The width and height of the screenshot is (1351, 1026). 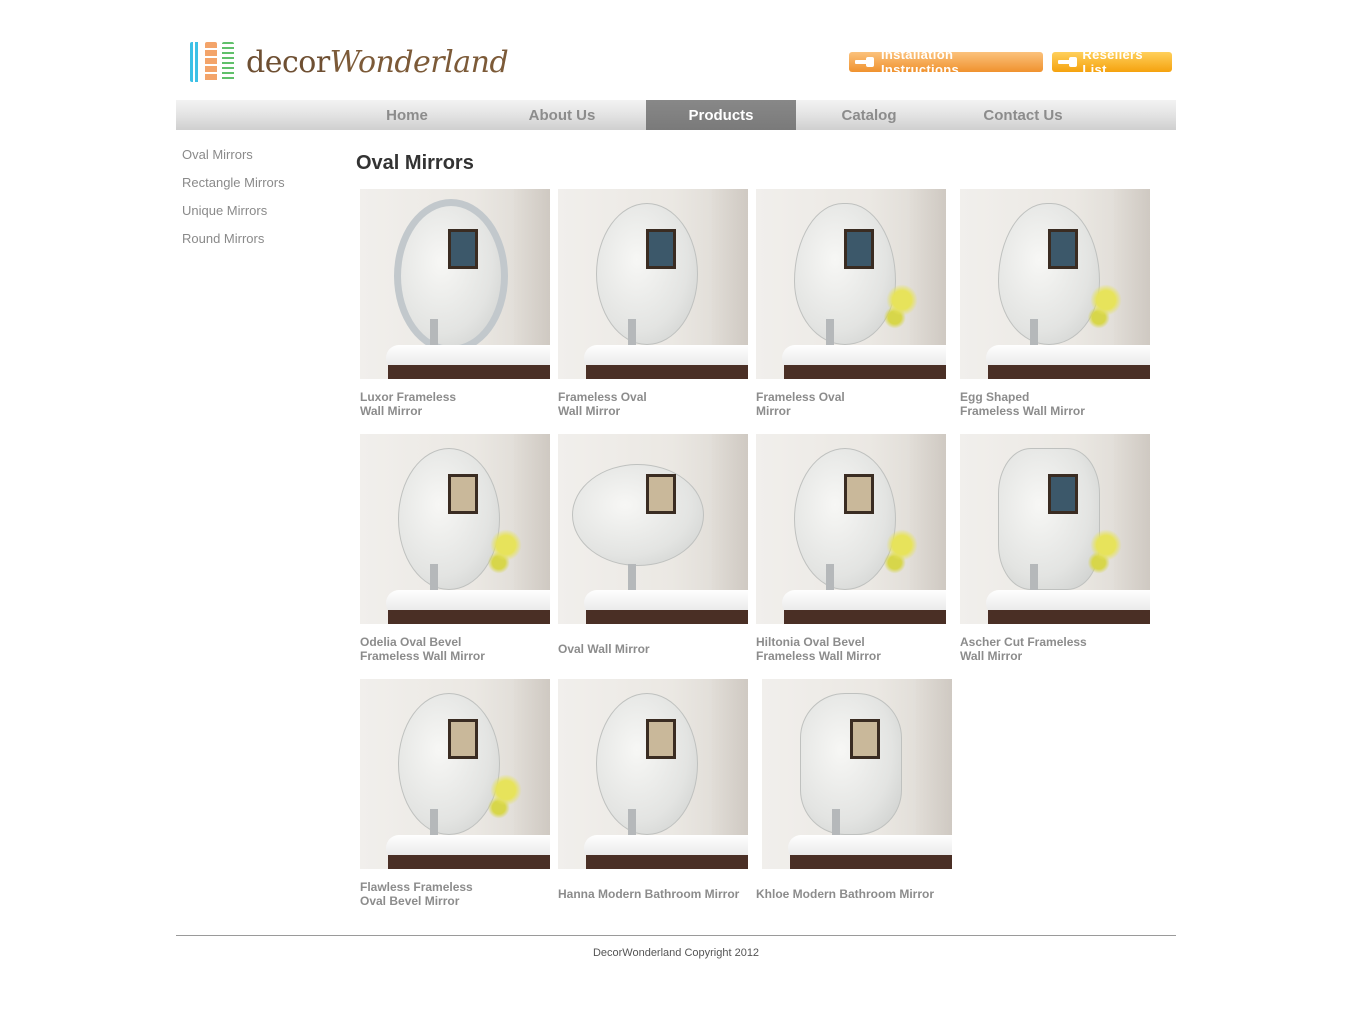 I want to click on resellers-list-button: Resellers List, so click(x=1112, y=62).